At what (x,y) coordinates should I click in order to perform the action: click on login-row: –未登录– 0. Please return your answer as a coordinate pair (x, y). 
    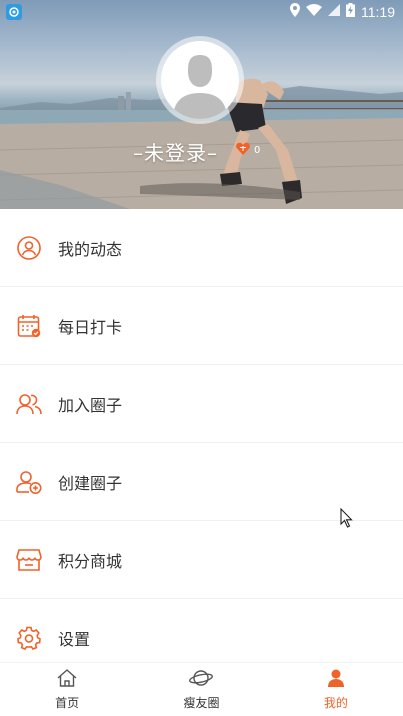
    Looking at the image, I should click on (201, 151).